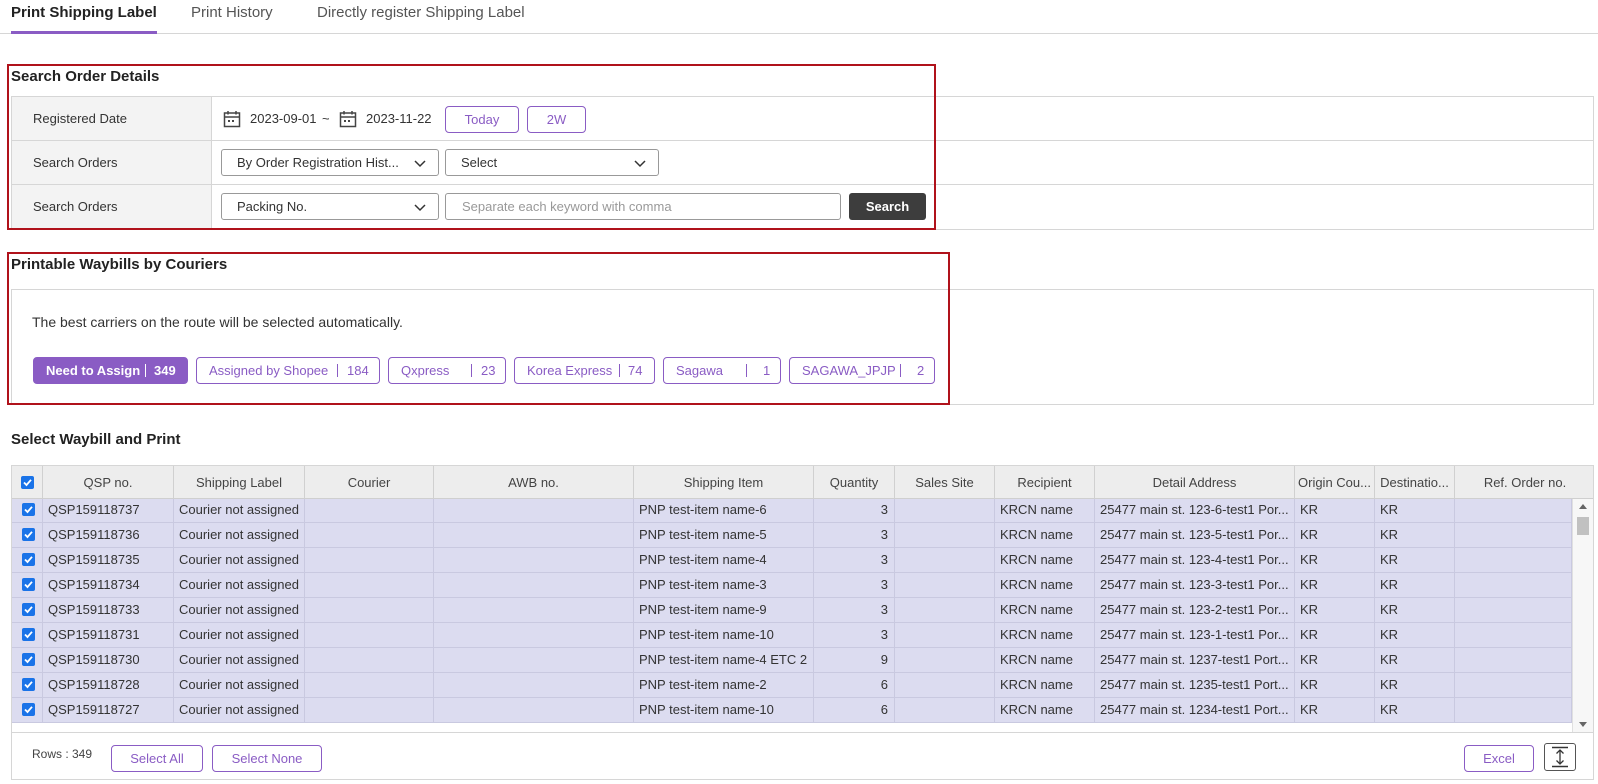  What do you see at coordinates (1583, 526) in the screenshot?
I see `scrollbar-thumb` at bounding box center [1583, 526].